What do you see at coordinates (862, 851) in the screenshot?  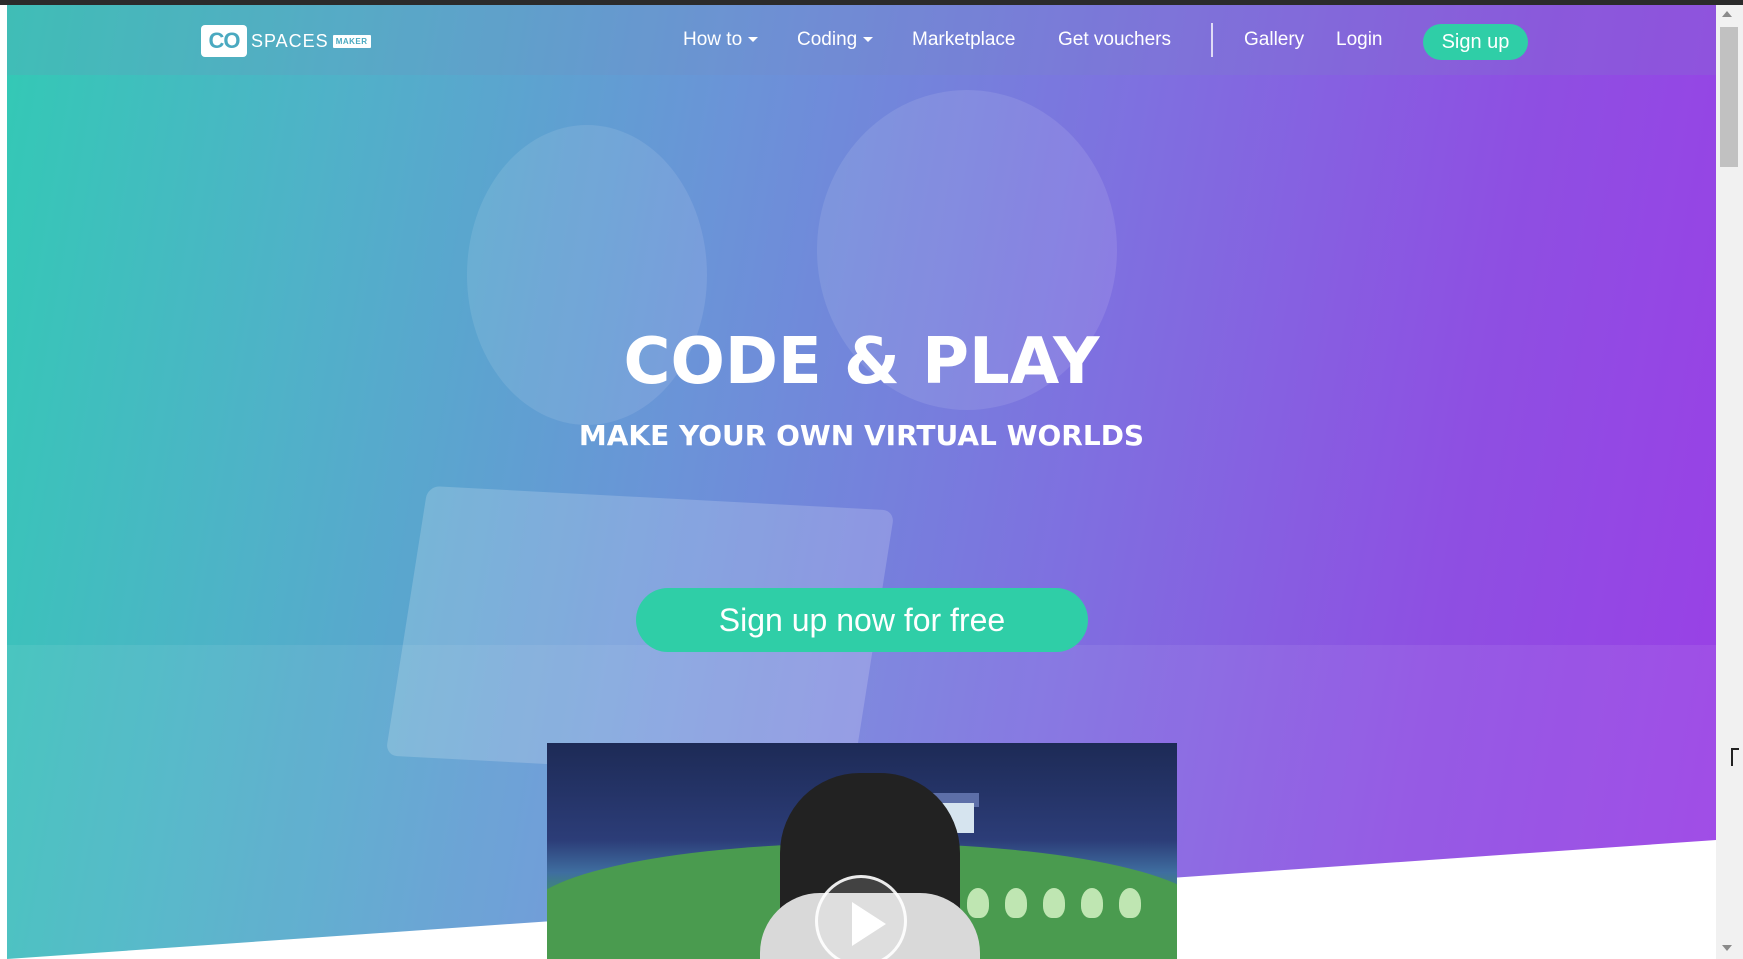 I see `intro-video-player` at bounding box center [862, 851].